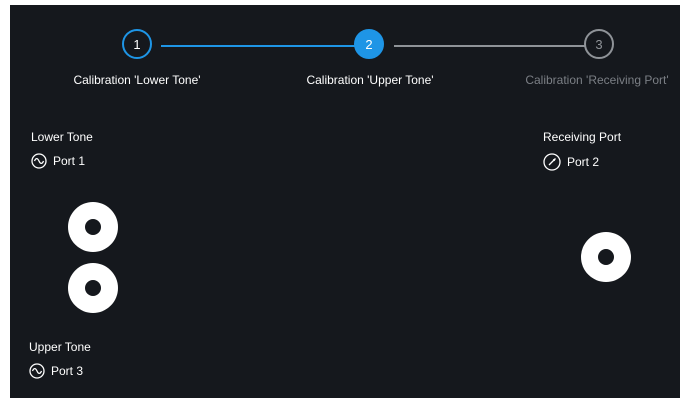 The height and width of the screenshot is (403, 685). I want to click on step-2-number: 2, so click(369, 44).